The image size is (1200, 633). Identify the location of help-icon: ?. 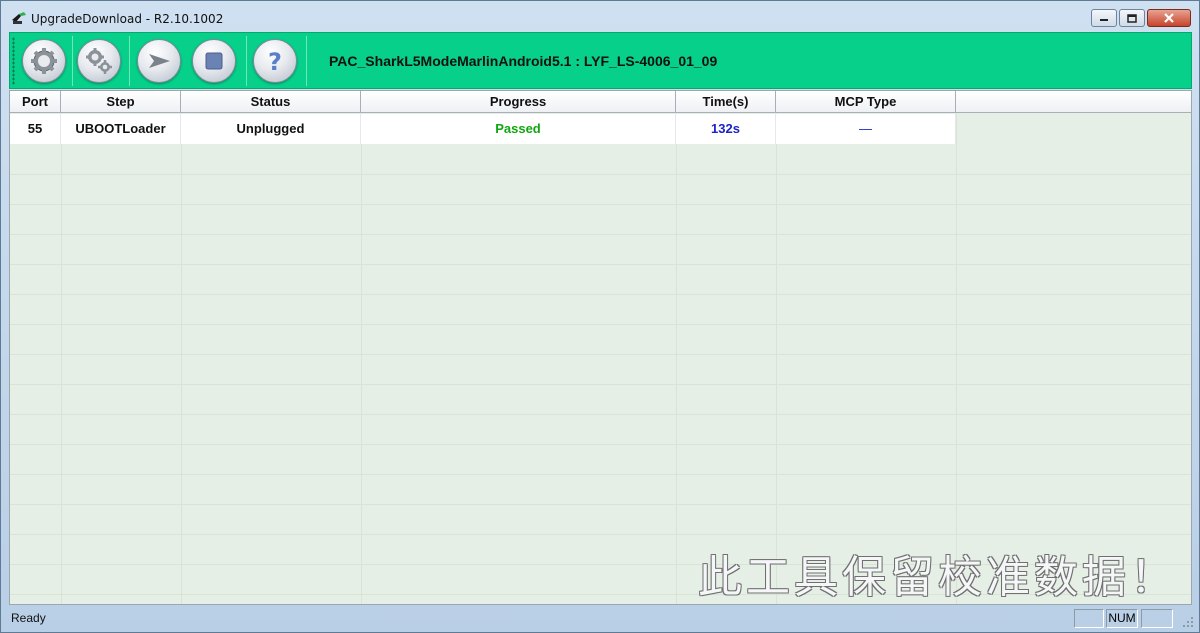
(275, 62).